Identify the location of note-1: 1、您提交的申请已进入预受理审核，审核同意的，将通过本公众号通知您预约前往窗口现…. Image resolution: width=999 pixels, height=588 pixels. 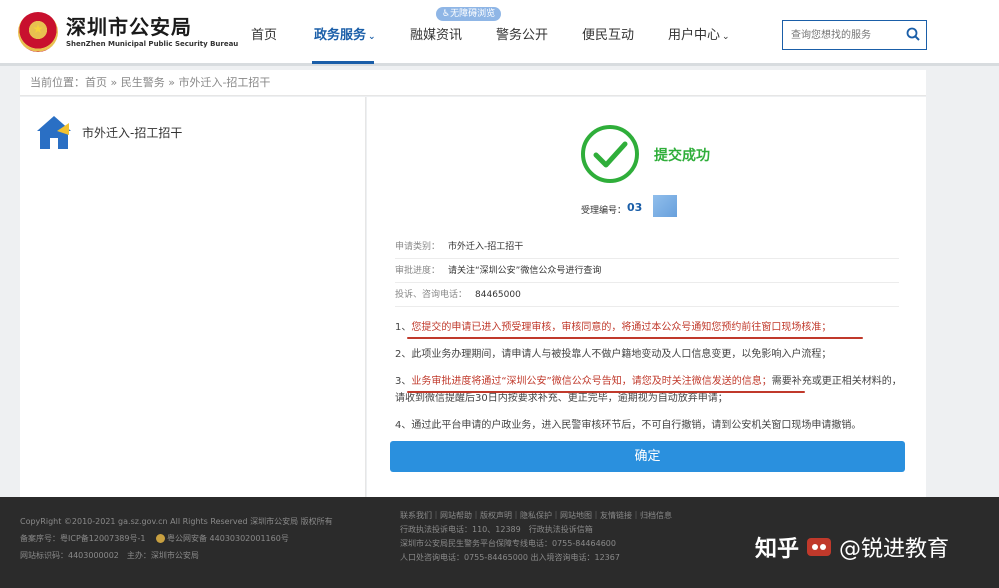
(613, 327).